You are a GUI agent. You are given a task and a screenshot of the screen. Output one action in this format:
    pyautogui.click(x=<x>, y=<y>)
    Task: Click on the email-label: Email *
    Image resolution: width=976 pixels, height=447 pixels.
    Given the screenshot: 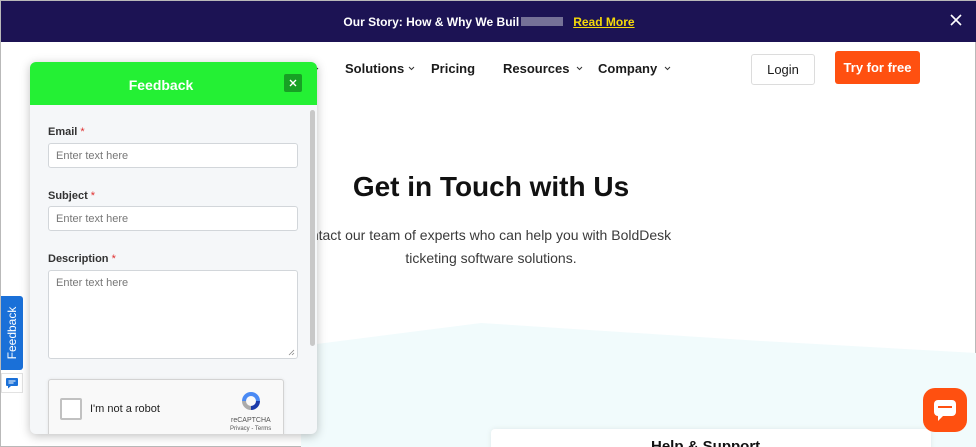 What is the action you would take?
    pyautogui.click(x=66, y=132)
    